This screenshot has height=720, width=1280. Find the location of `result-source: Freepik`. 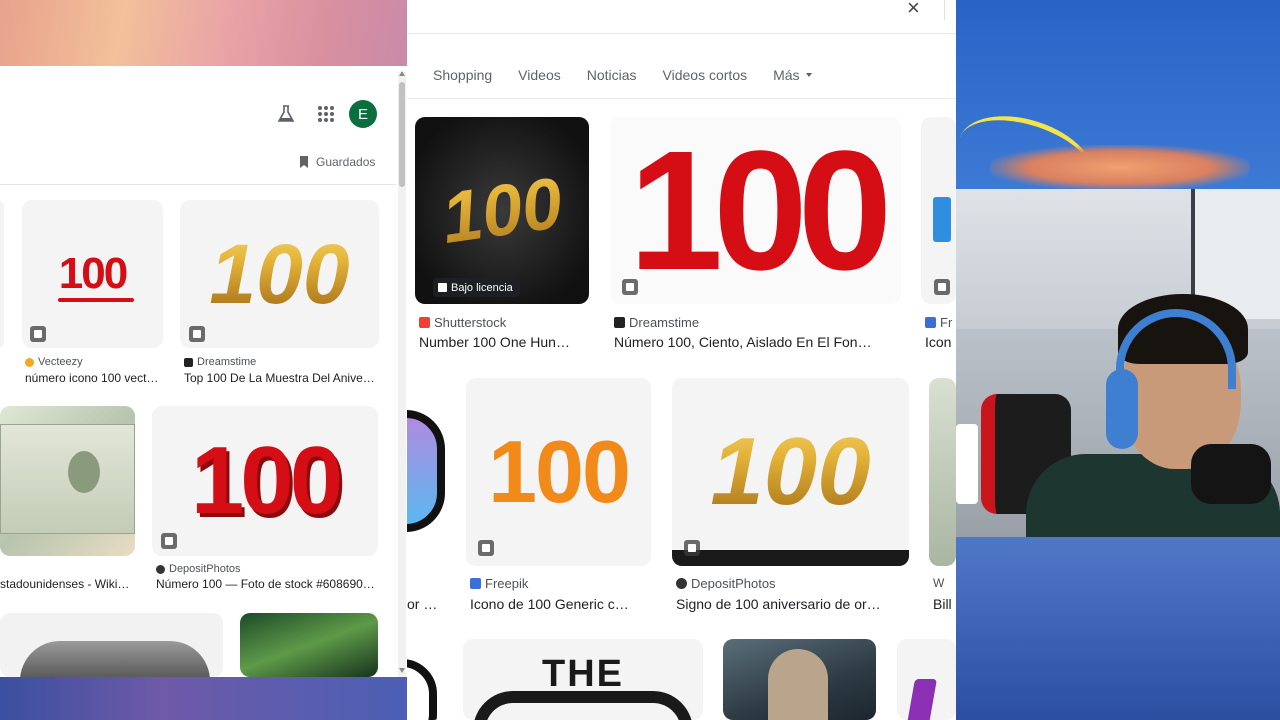

result-source: Freepik is located at coordinates (499, 583).